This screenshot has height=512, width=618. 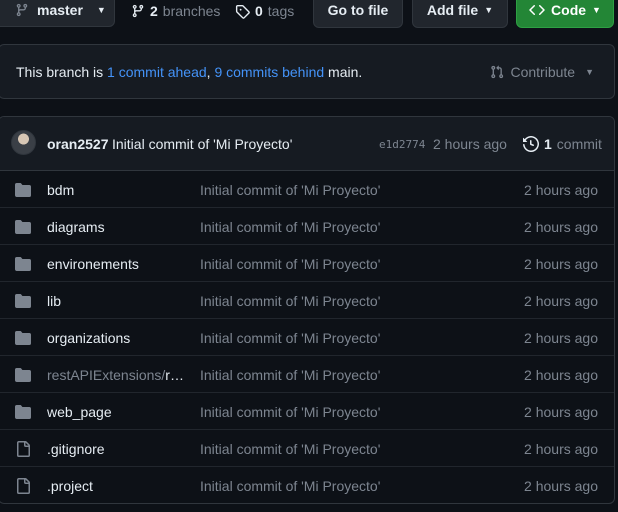 I want to click on add-file-button: Add file ▼, so click(x=460, y=14).